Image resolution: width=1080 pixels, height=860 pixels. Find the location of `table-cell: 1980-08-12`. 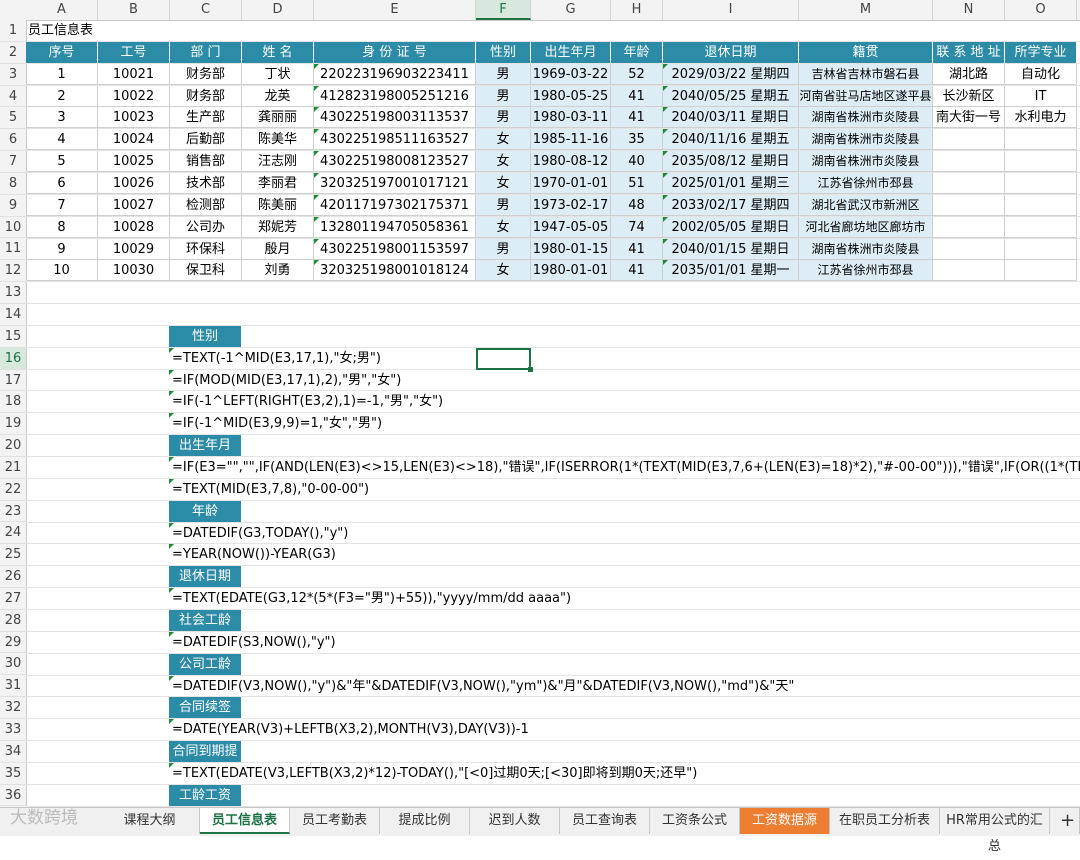

table-cell: 1980-08-12 is located at coordinates (571, 162).